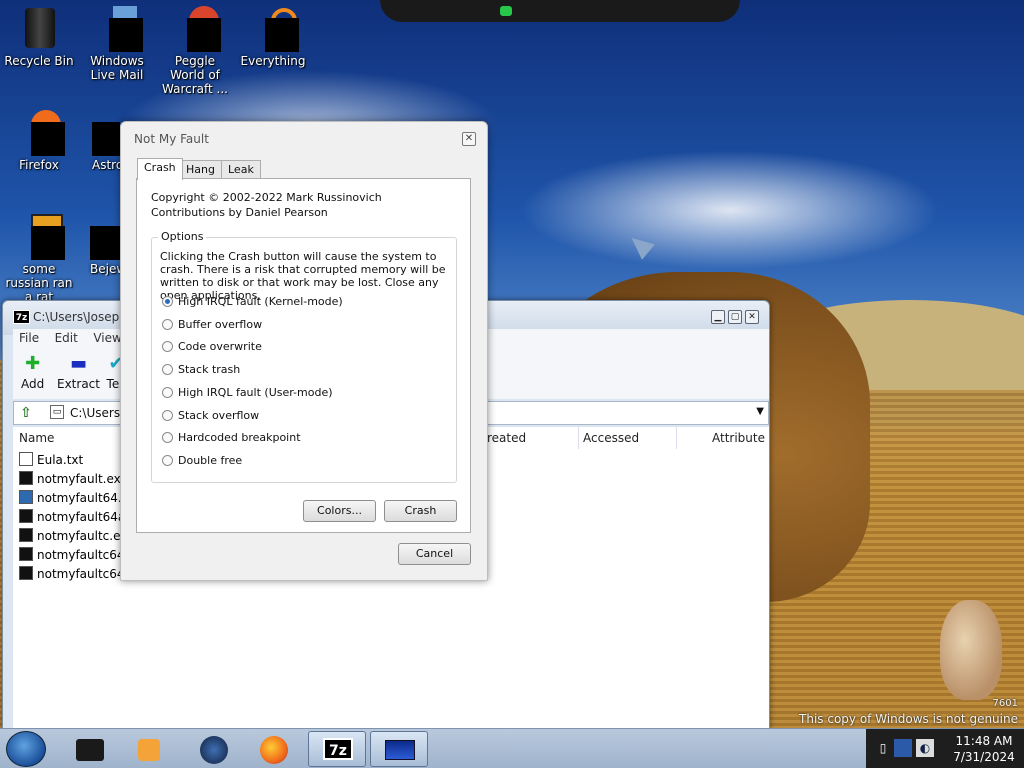 This screenshot has width=1024, height=768. I want to click on tab-hang: Hang, so click(200, 169).